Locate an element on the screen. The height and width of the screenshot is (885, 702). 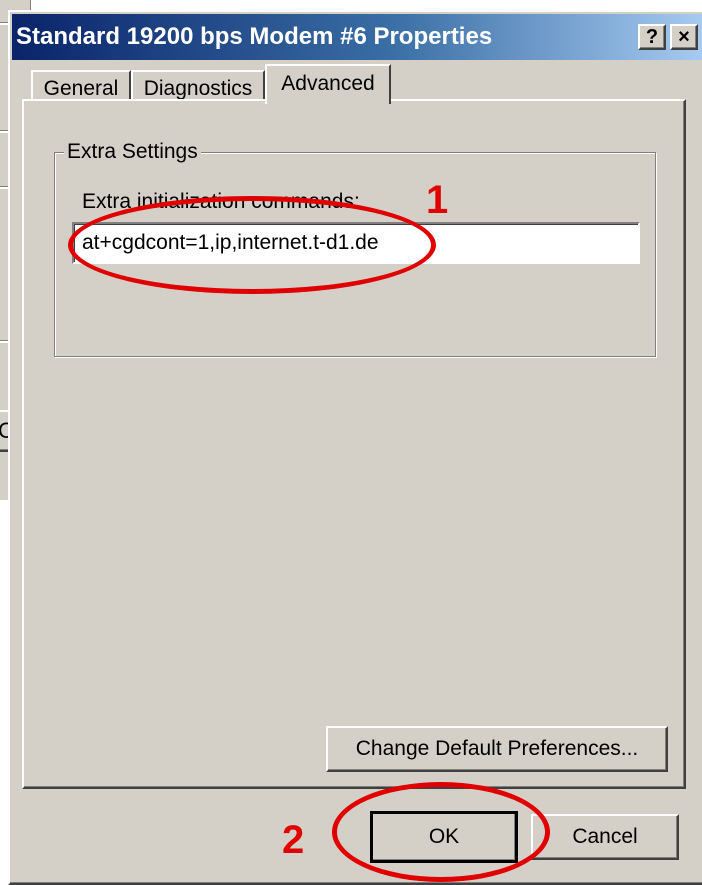
ok-button: OK is located at coordinates (444, 837).